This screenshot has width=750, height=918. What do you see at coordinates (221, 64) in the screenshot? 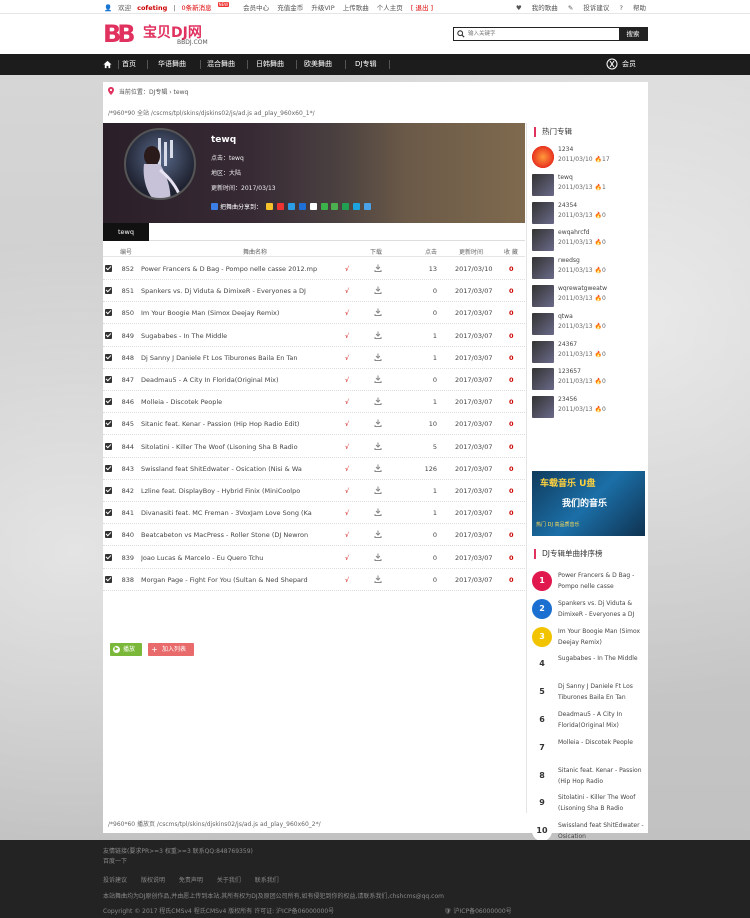
I see `nav-mixed-dance: 混合舞曲` at bounding box center [221, 64].